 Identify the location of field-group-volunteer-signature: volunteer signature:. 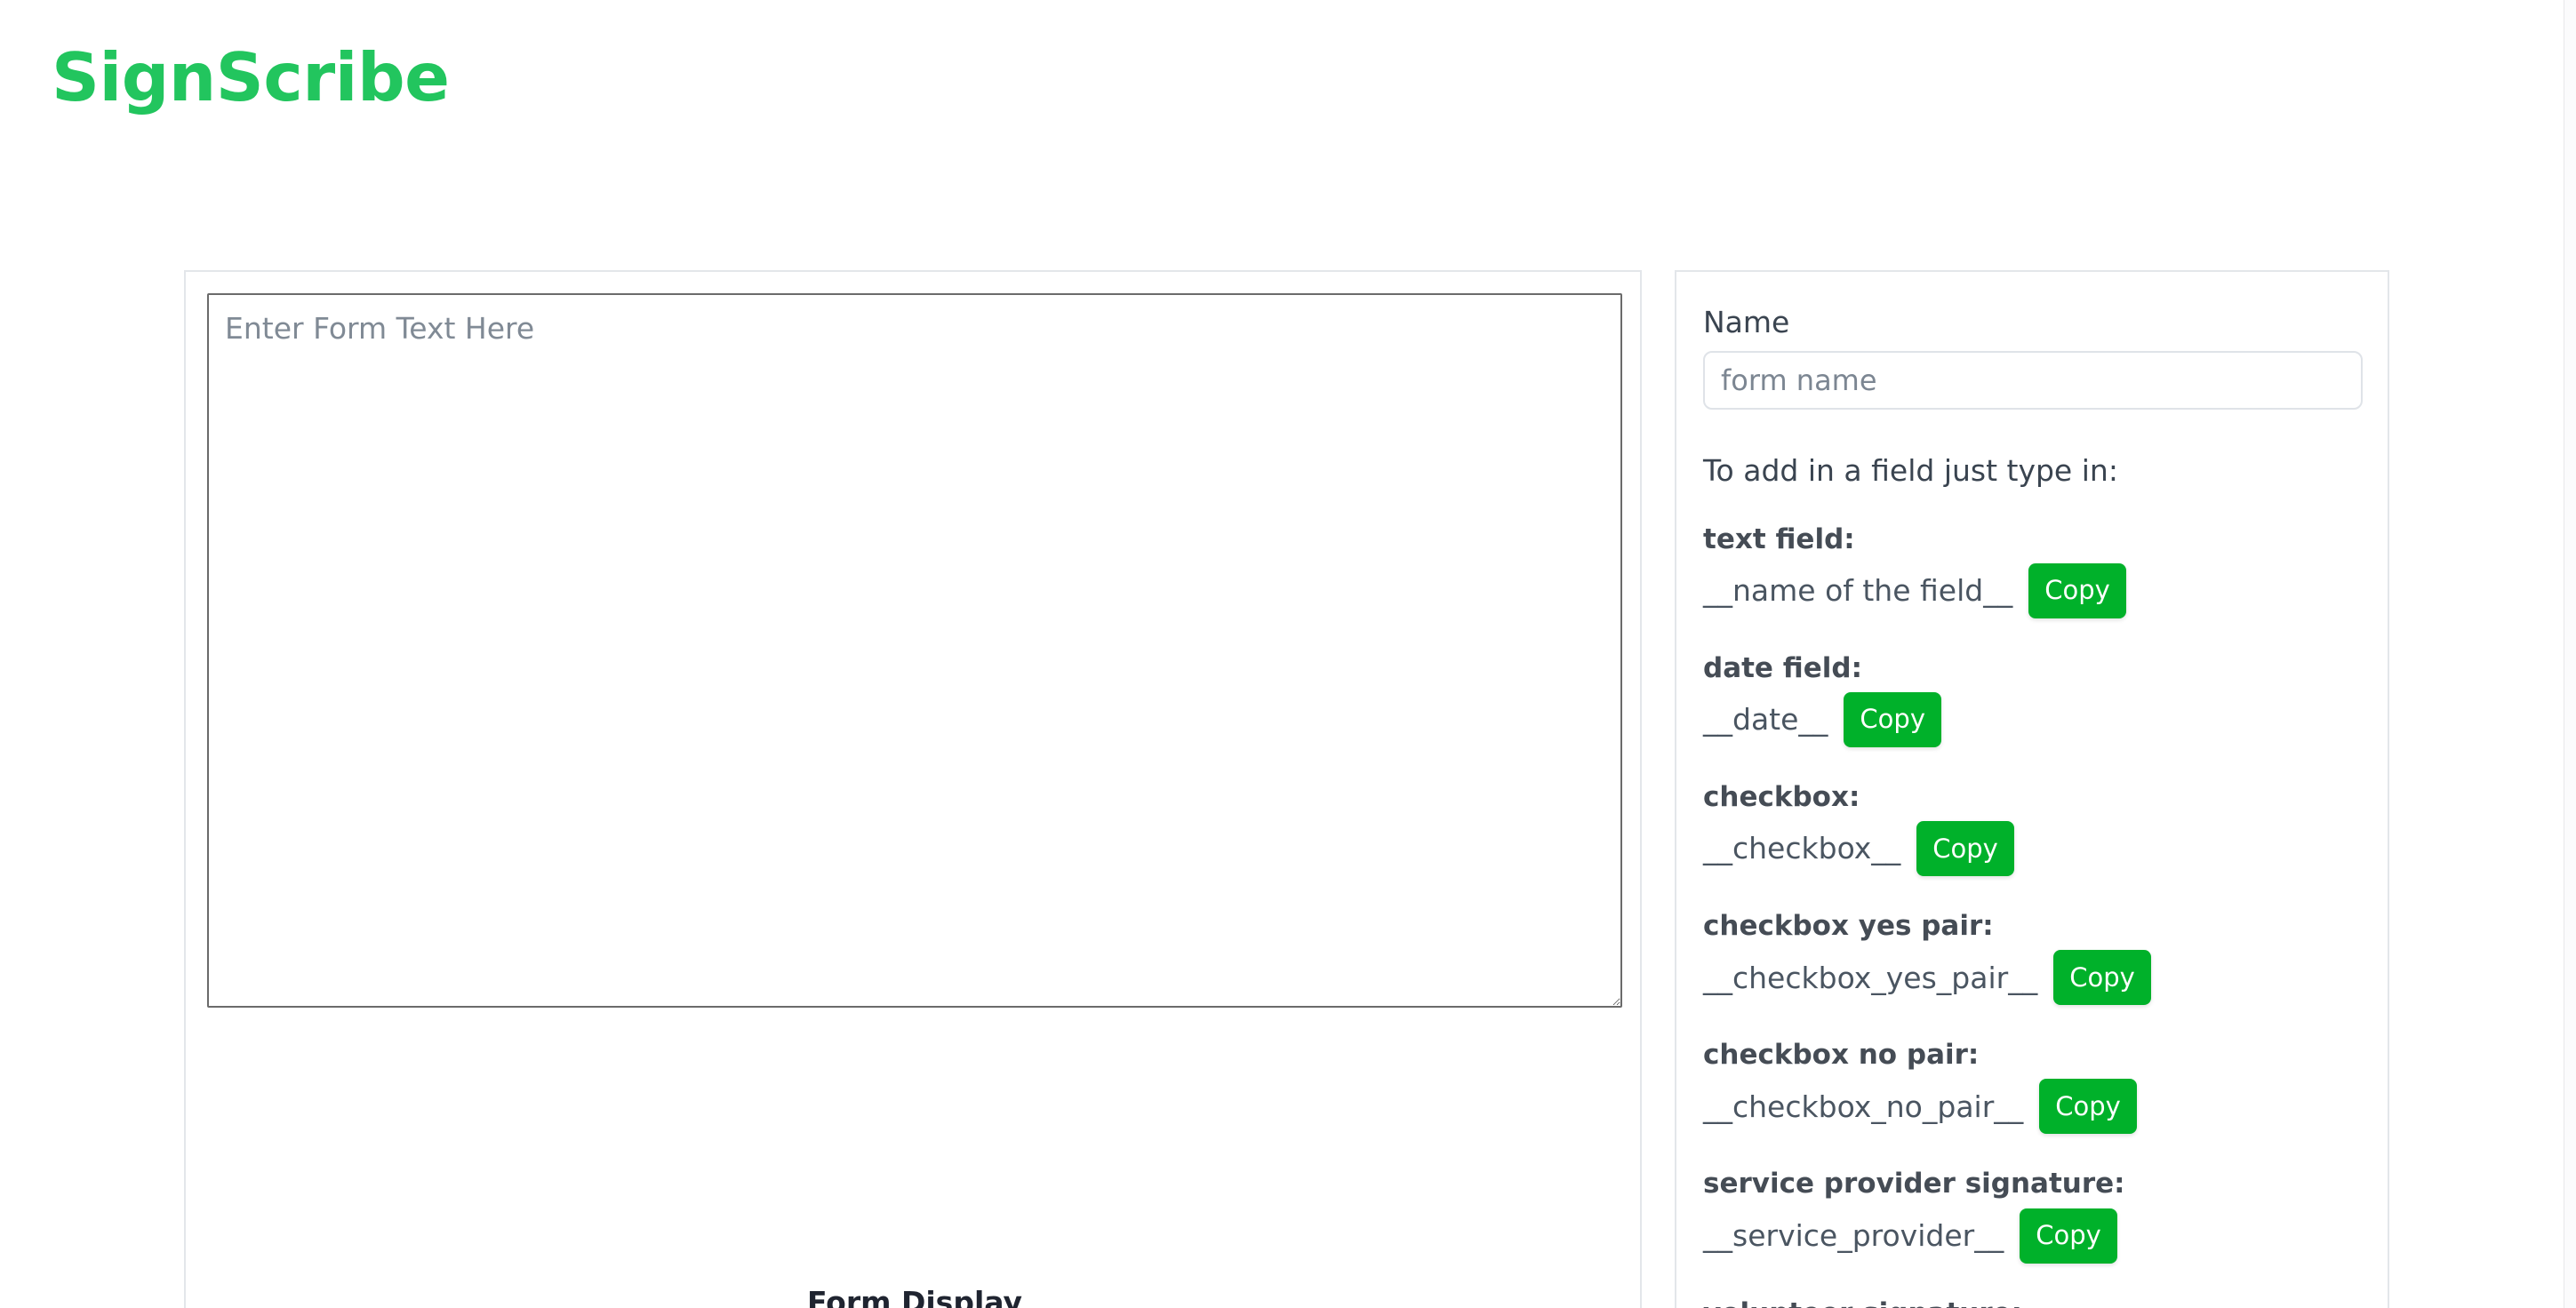
(2032, 1302).